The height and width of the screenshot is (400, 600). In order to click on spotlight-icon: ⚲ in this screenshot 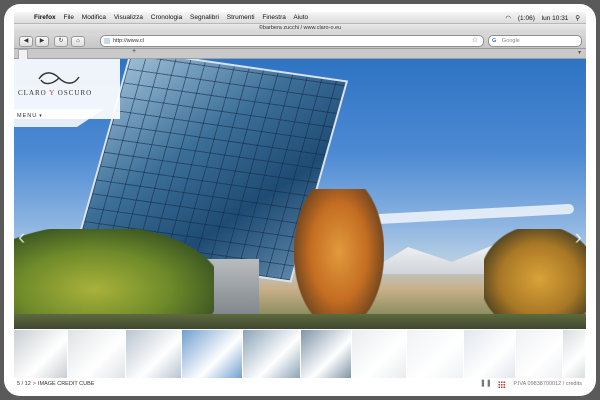, I will do `click(577, 18)`.